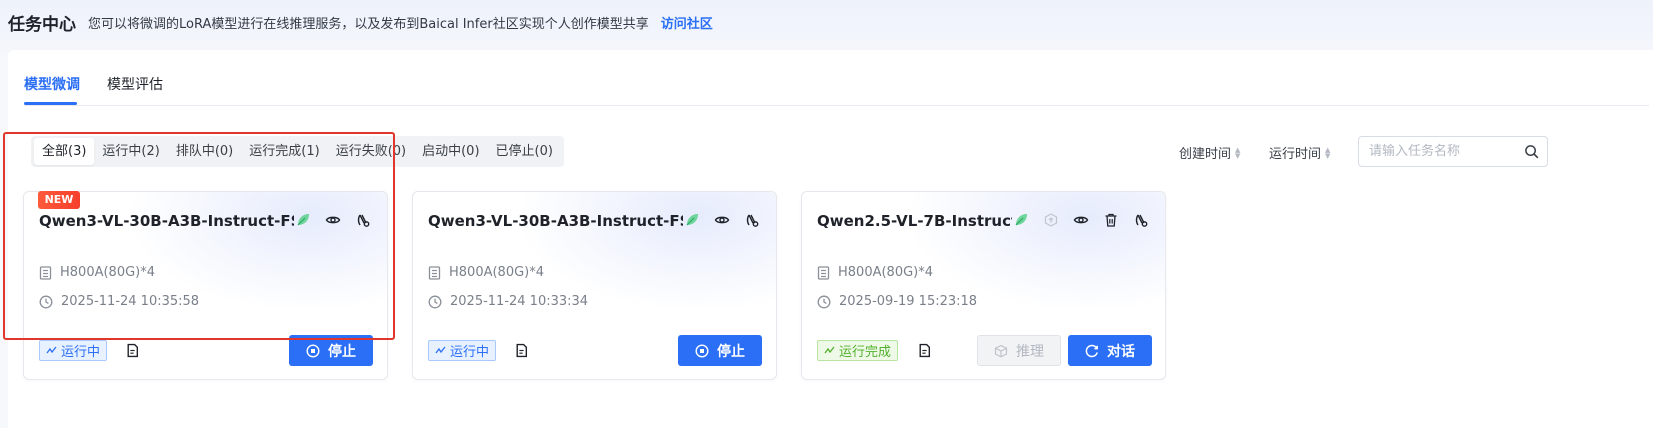 The width and height of the screenshot is (1653, 428). Describe the element at coordinates (519, 301) in the screenshot. I see `created-time: 2025-11-24 10:33:34` at that location.